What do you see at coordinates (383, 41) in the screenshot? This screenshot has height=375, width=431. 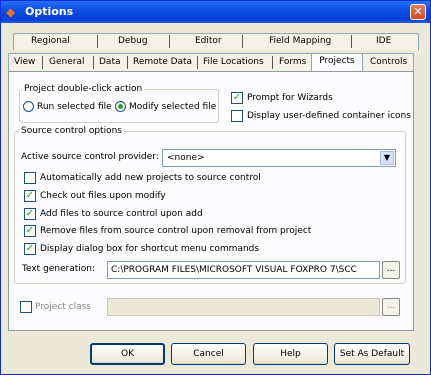 I see `tab-ide: IDE` at bounding box center [383, 41].